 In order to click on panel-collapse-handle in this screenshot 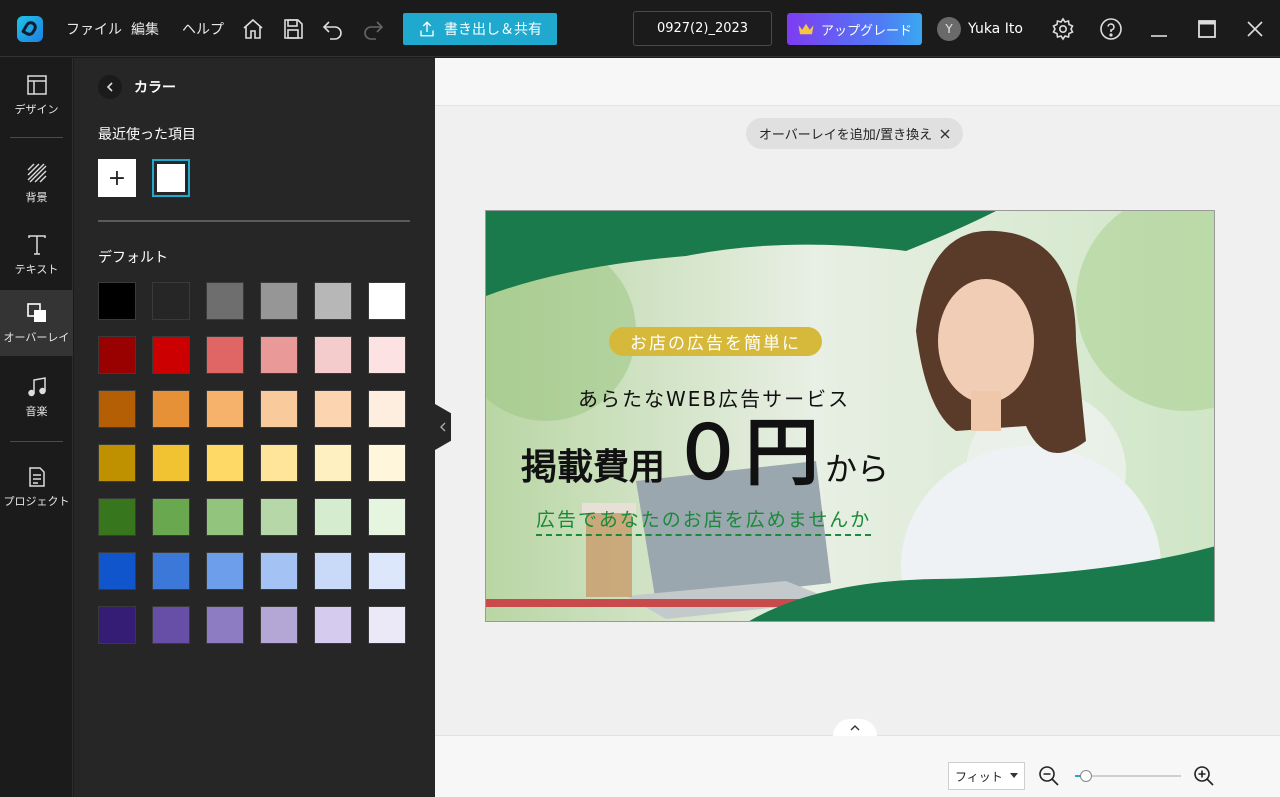, I will do `click(443, 427)`.